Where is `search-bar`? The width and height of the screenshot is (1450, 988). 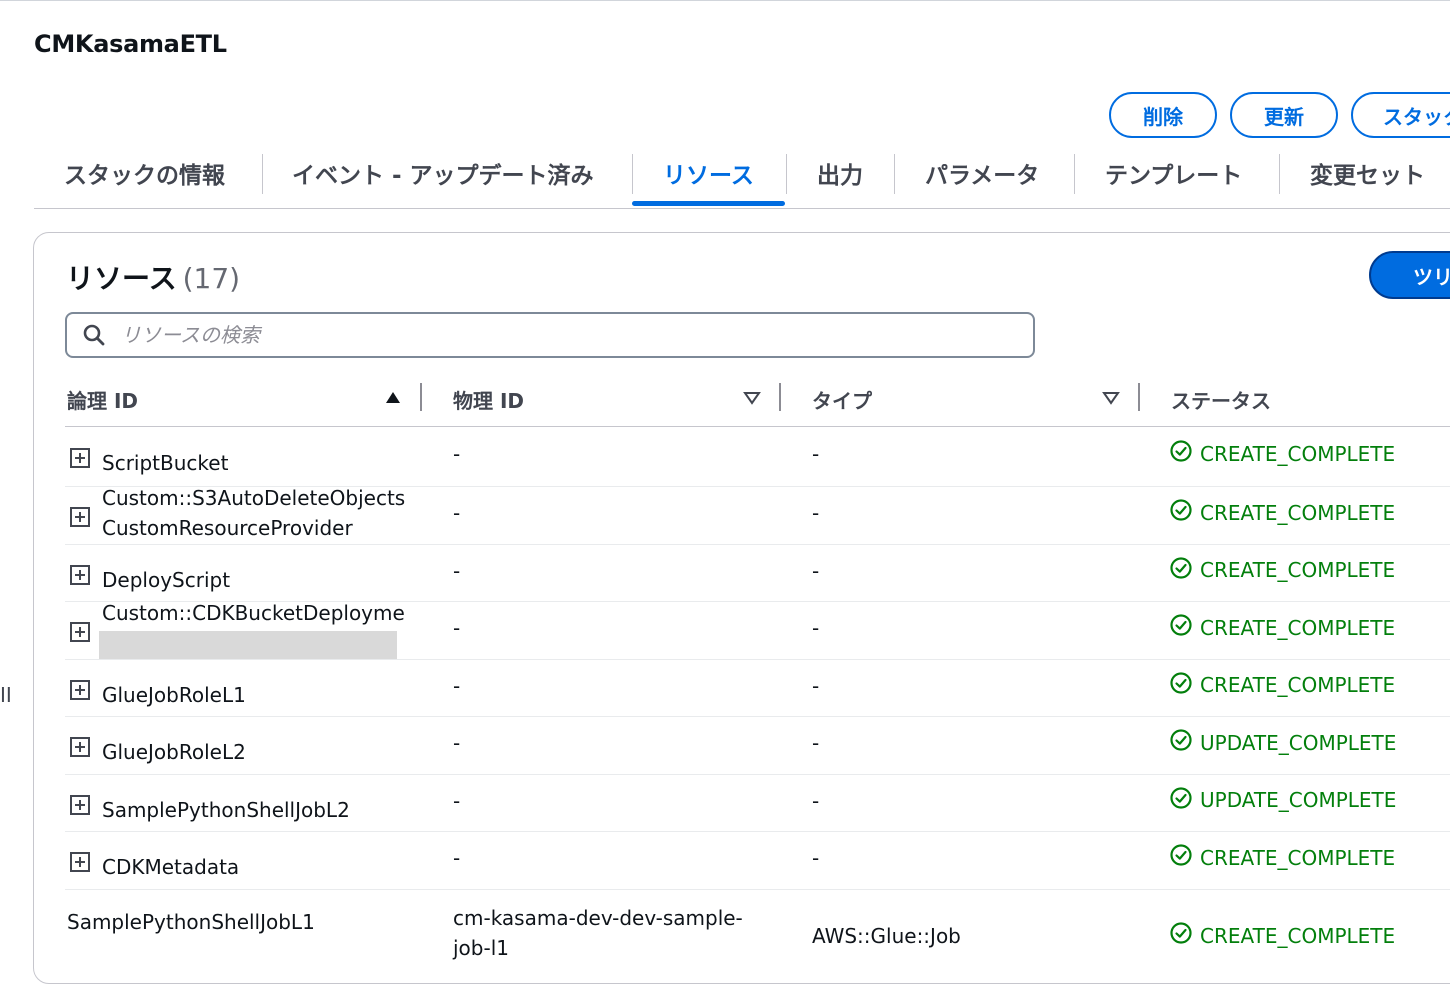
search-bar is located at coordinates (550, 335).